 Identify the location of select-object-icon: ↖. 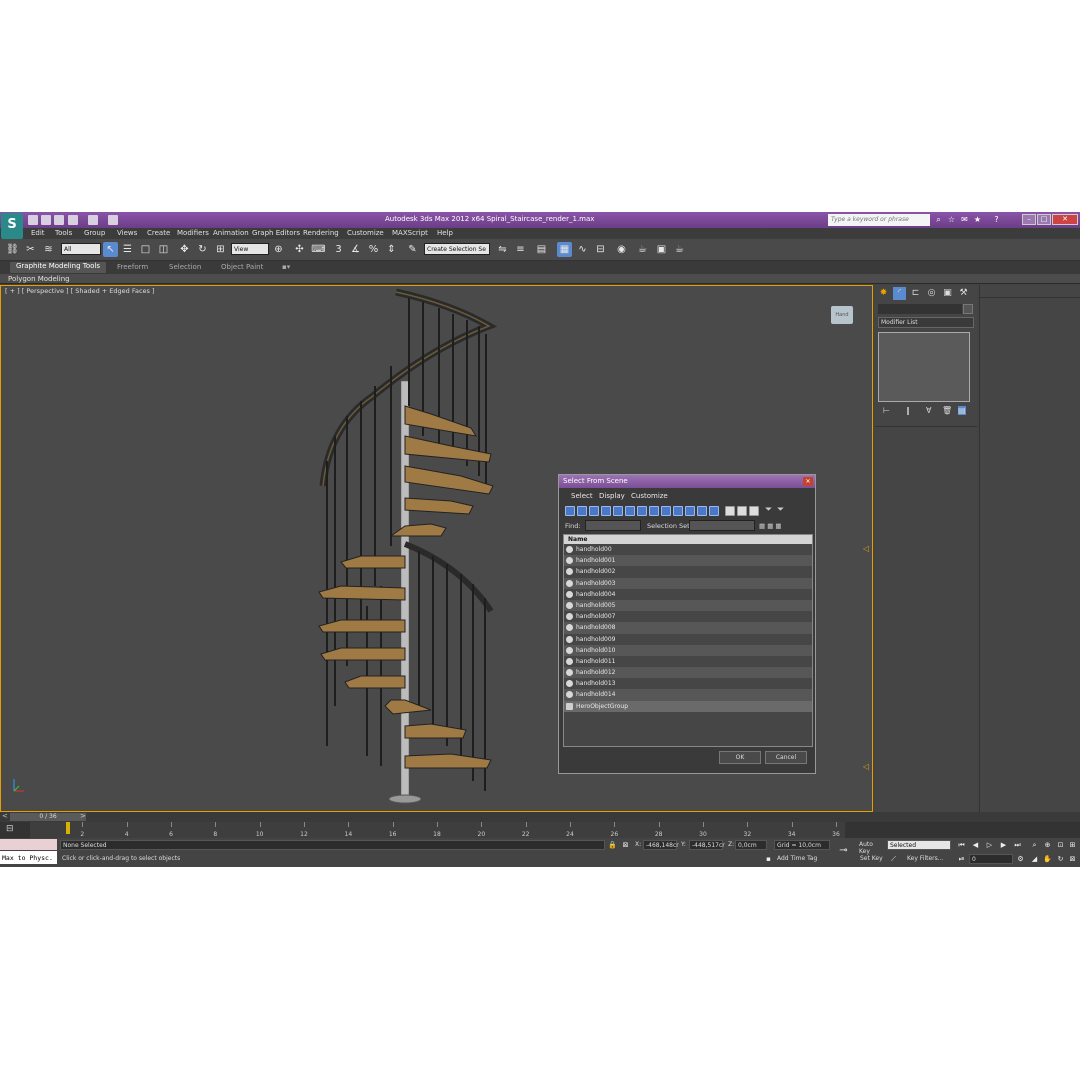
(110, 249).